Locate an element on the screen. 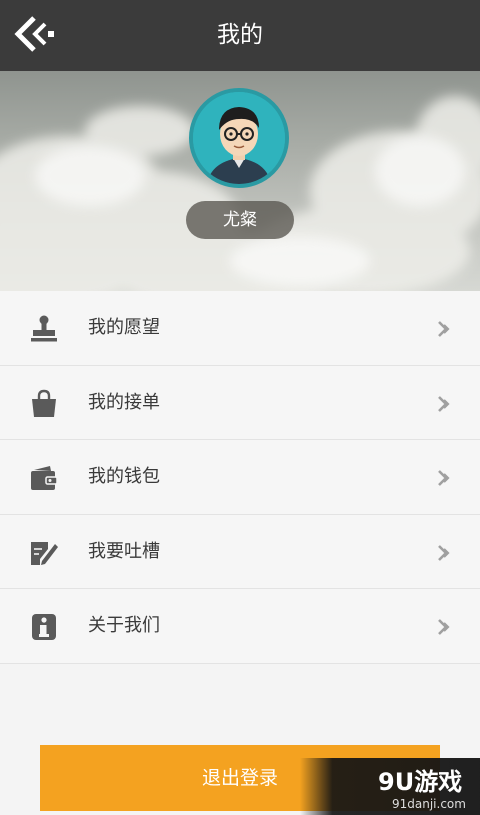 The image size is (480, 815). stamp-icon is located at coordinates (44, 328).